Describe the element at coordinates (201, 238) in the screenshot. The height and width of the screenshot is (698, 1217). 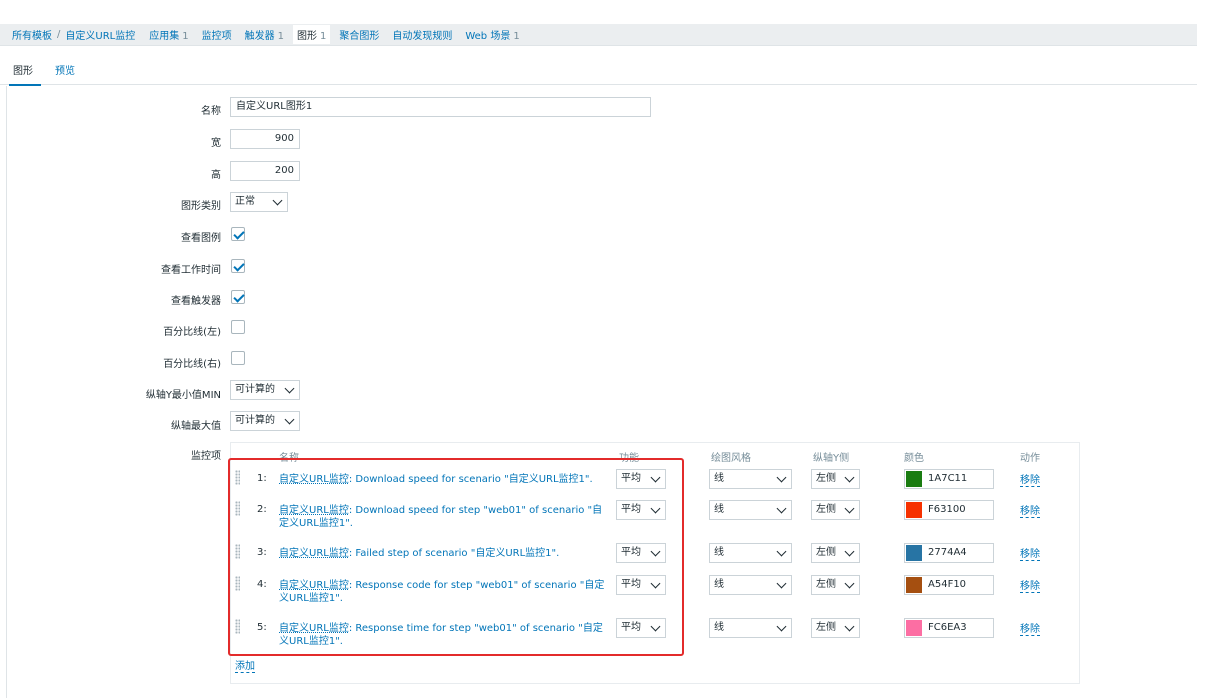
I see `show-legend-label: 查看图例` at that location.